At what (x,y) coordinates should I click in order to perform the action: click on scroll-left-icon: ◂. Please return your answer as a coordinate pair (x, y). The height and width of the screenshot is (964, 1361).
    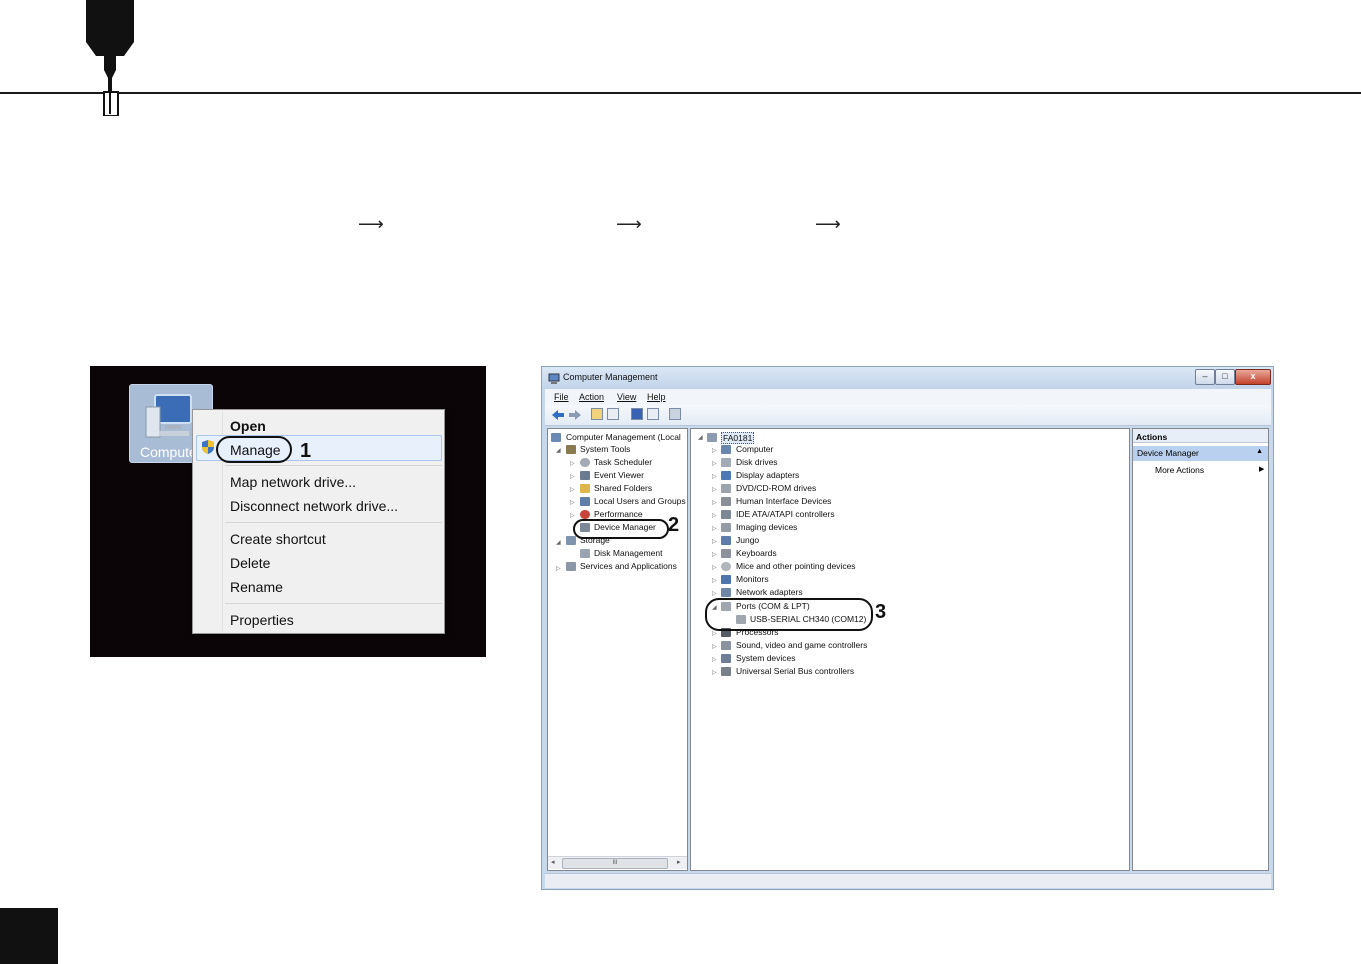
    Looking at the image, I should click on (553, 862).